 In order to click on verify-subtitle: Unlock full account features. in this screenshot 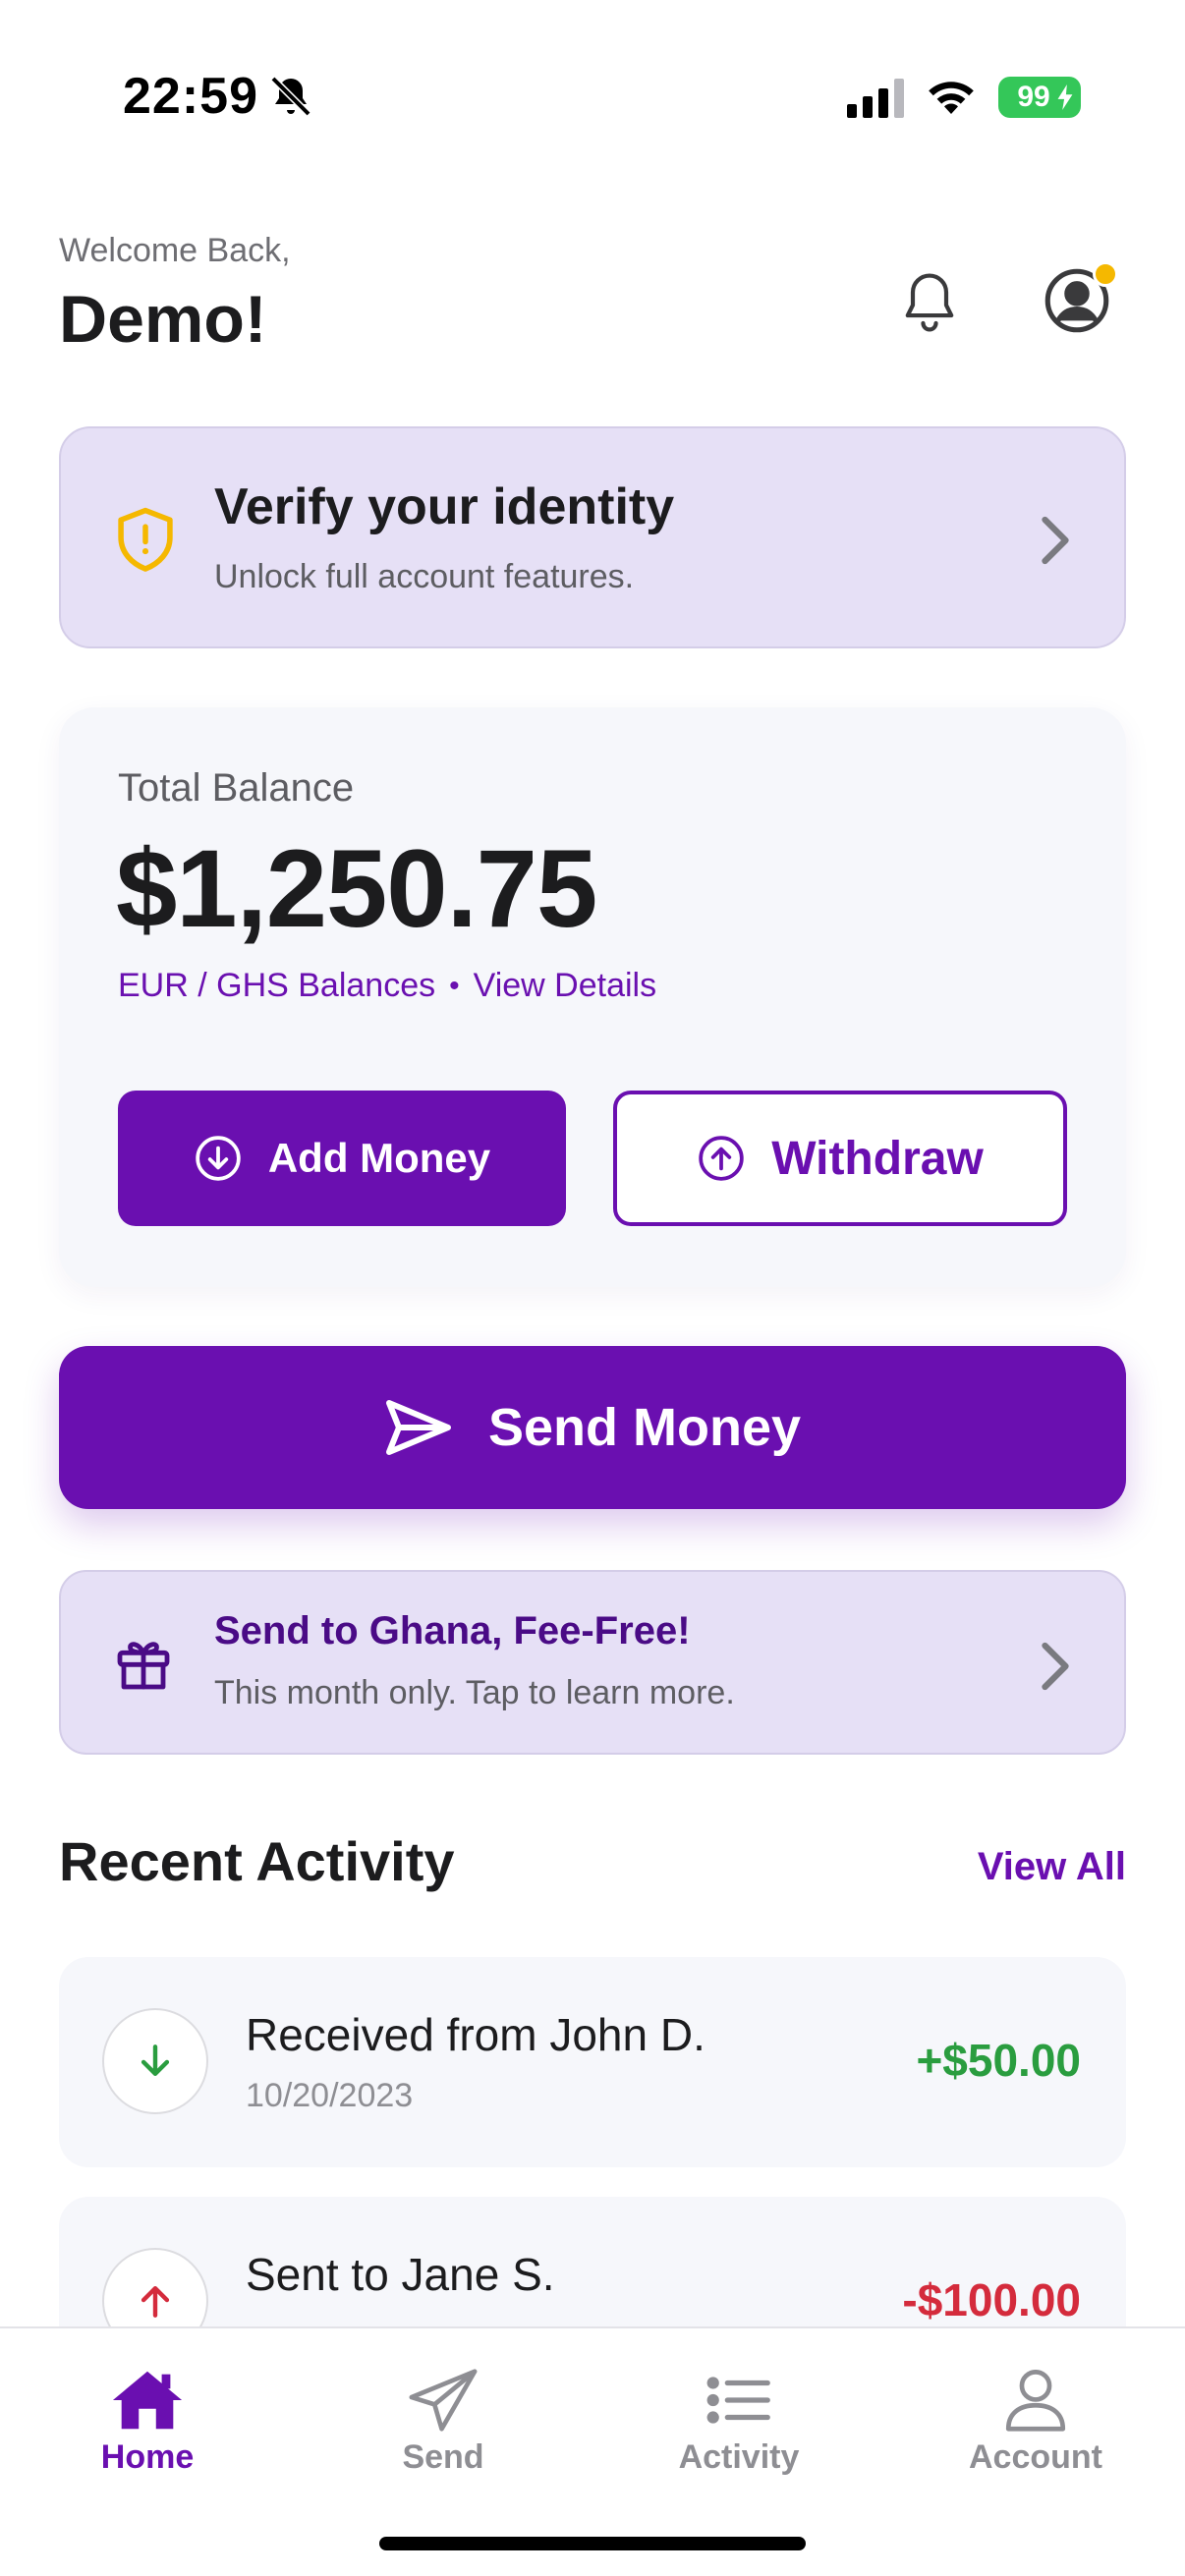, I will do `click(425, 576)`.